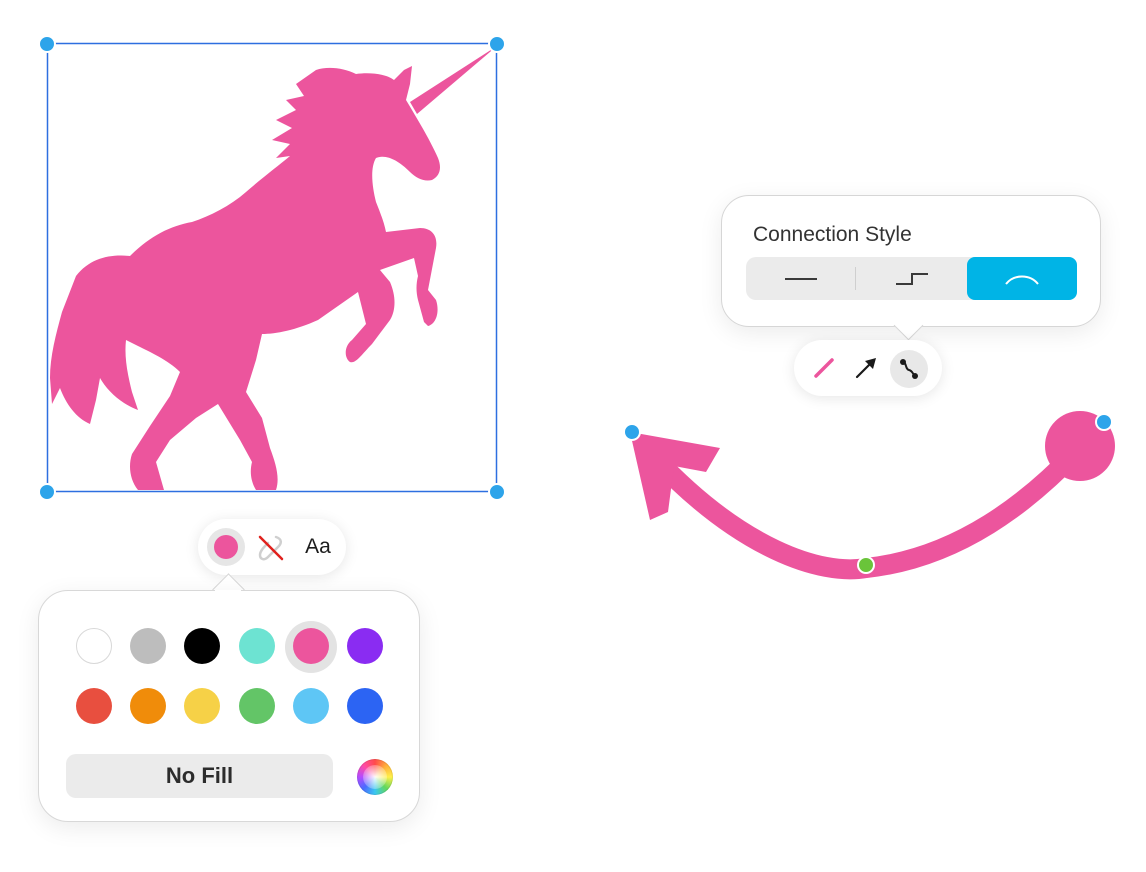  What do you see at coordinates (202, 646) in the screenshot?
I see `swatch-black` at bounding box center [202, 646].